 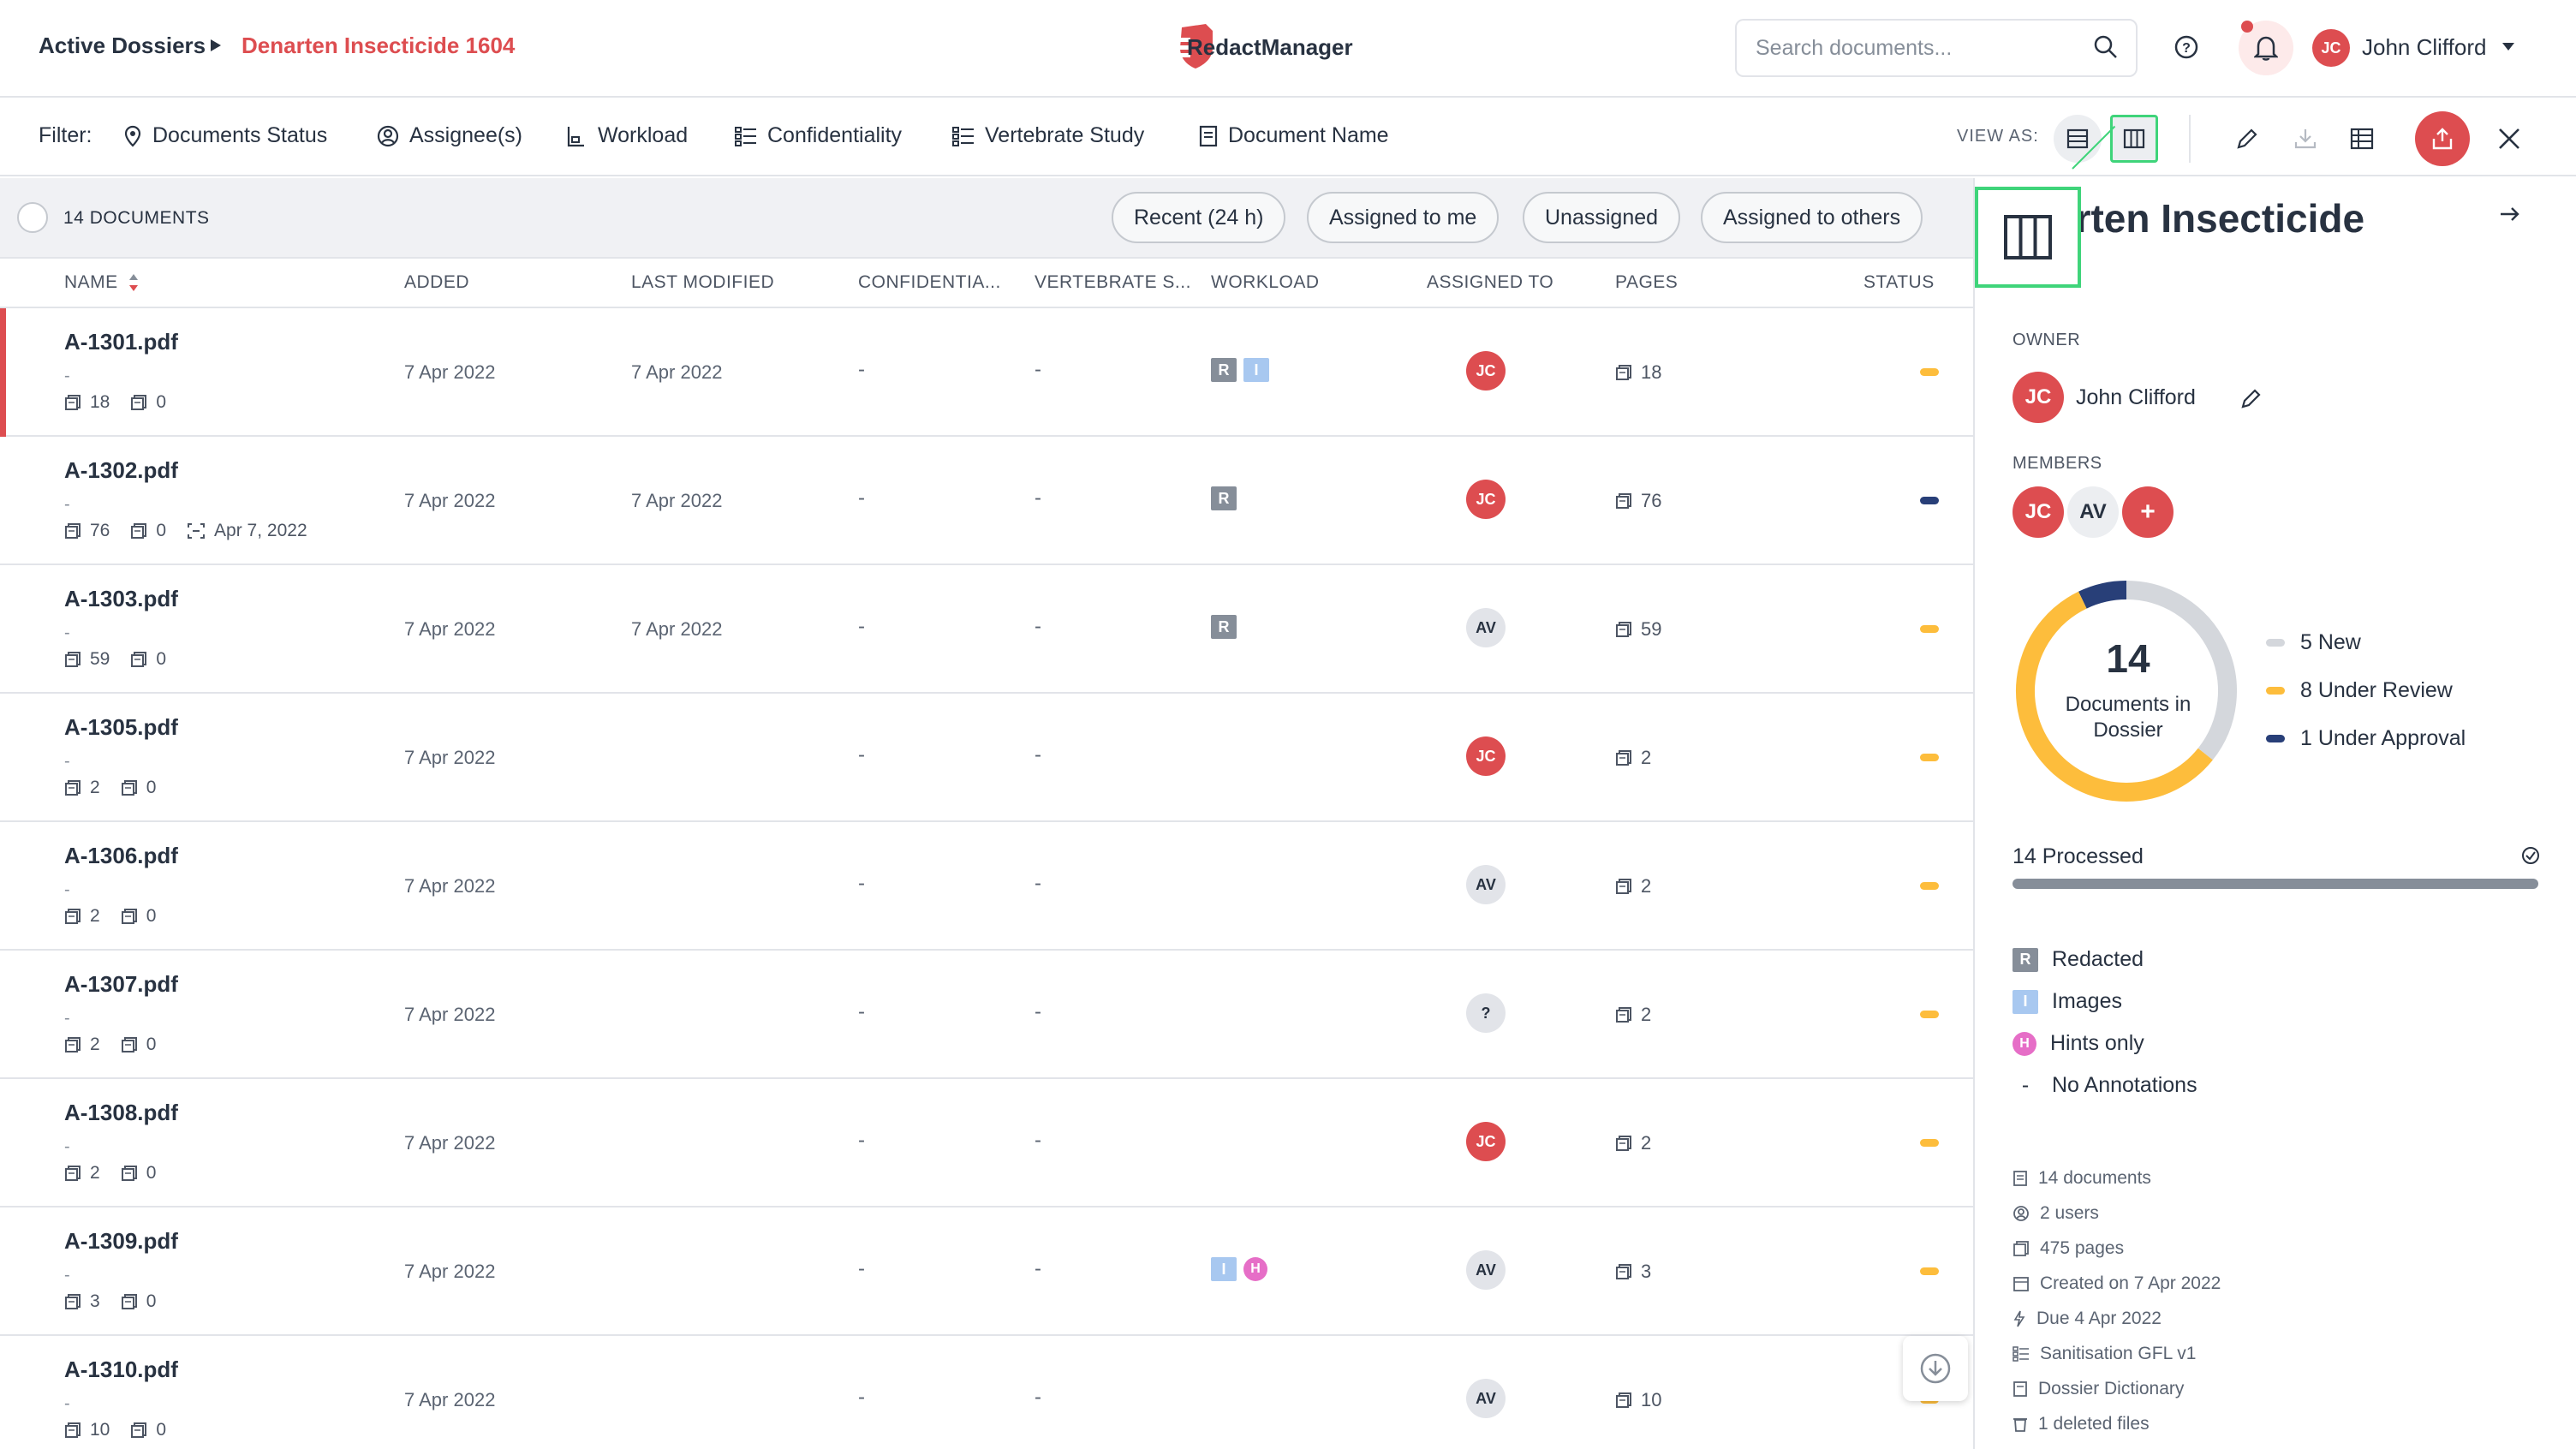 I want to click on collapse-arrow-icon, so click(x=2510, y=214).